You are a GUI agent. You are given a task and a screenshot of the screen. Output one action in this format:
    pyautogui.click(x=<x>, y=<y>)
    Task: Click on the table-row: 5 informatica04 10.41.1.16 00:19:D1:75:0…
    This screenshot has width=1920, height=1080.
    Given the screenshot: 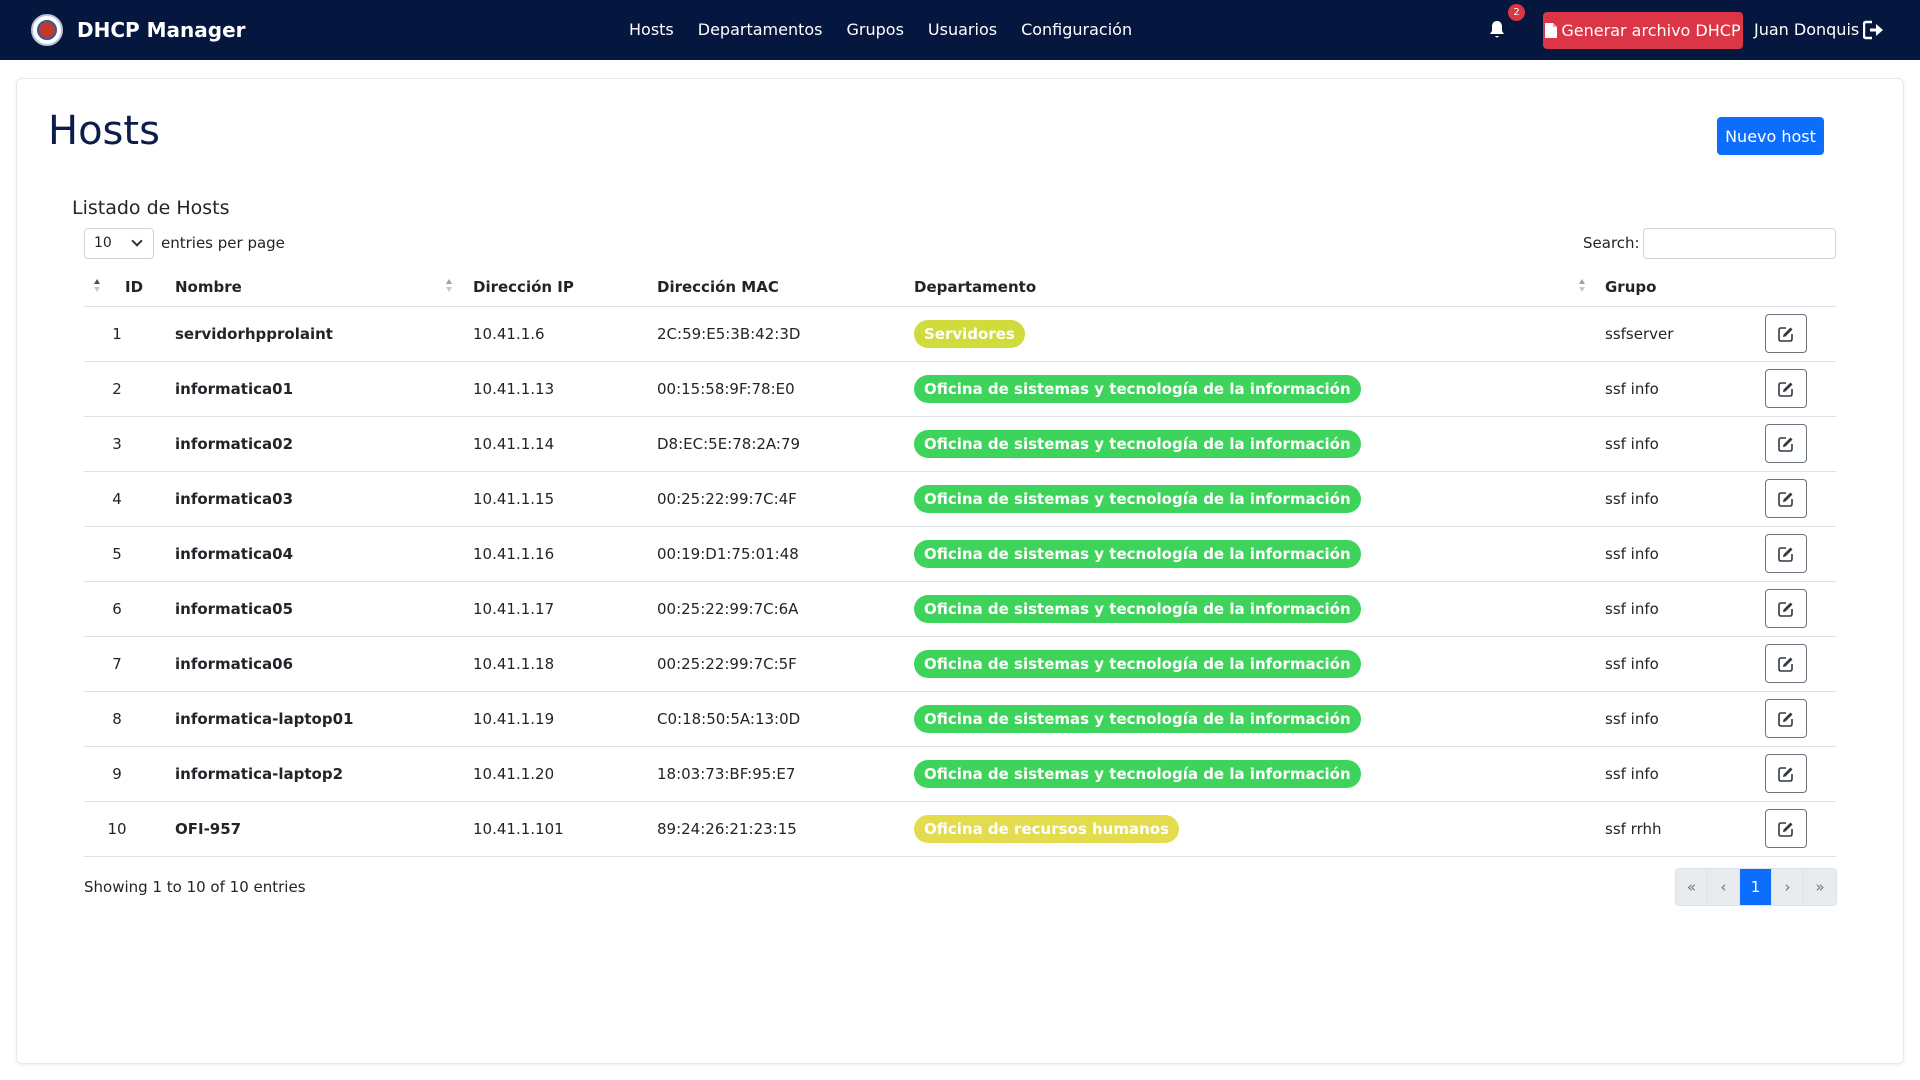 What is the action you would take?
    pyautogui.click(x=960, y=554)
    